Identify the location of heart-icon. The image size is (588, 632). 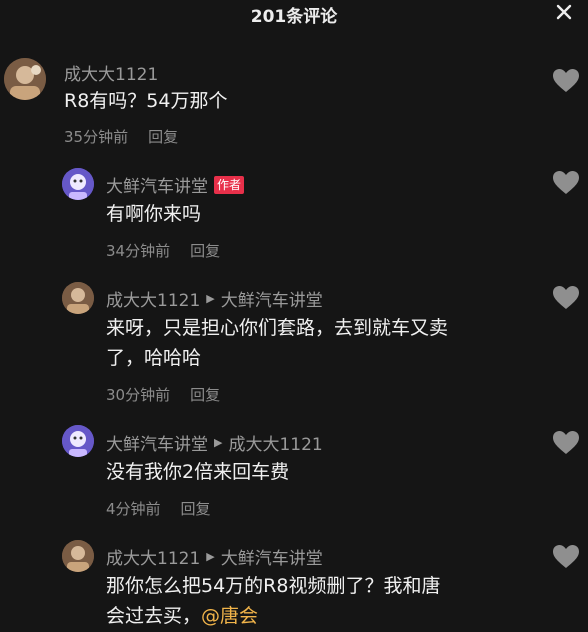
(566, 556).